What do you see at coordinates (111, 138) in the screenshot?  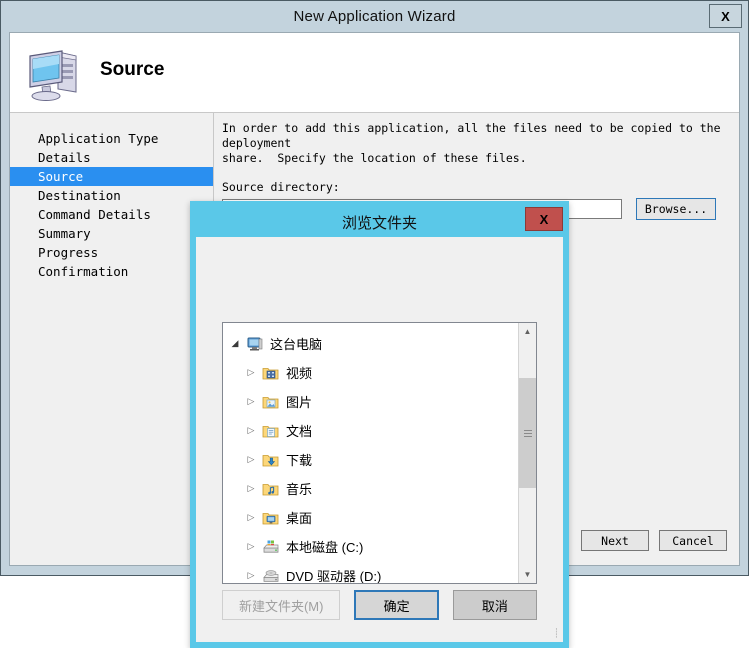 I see `sidebar-item-application-type: Application Type` at bounding box center [111, 138].